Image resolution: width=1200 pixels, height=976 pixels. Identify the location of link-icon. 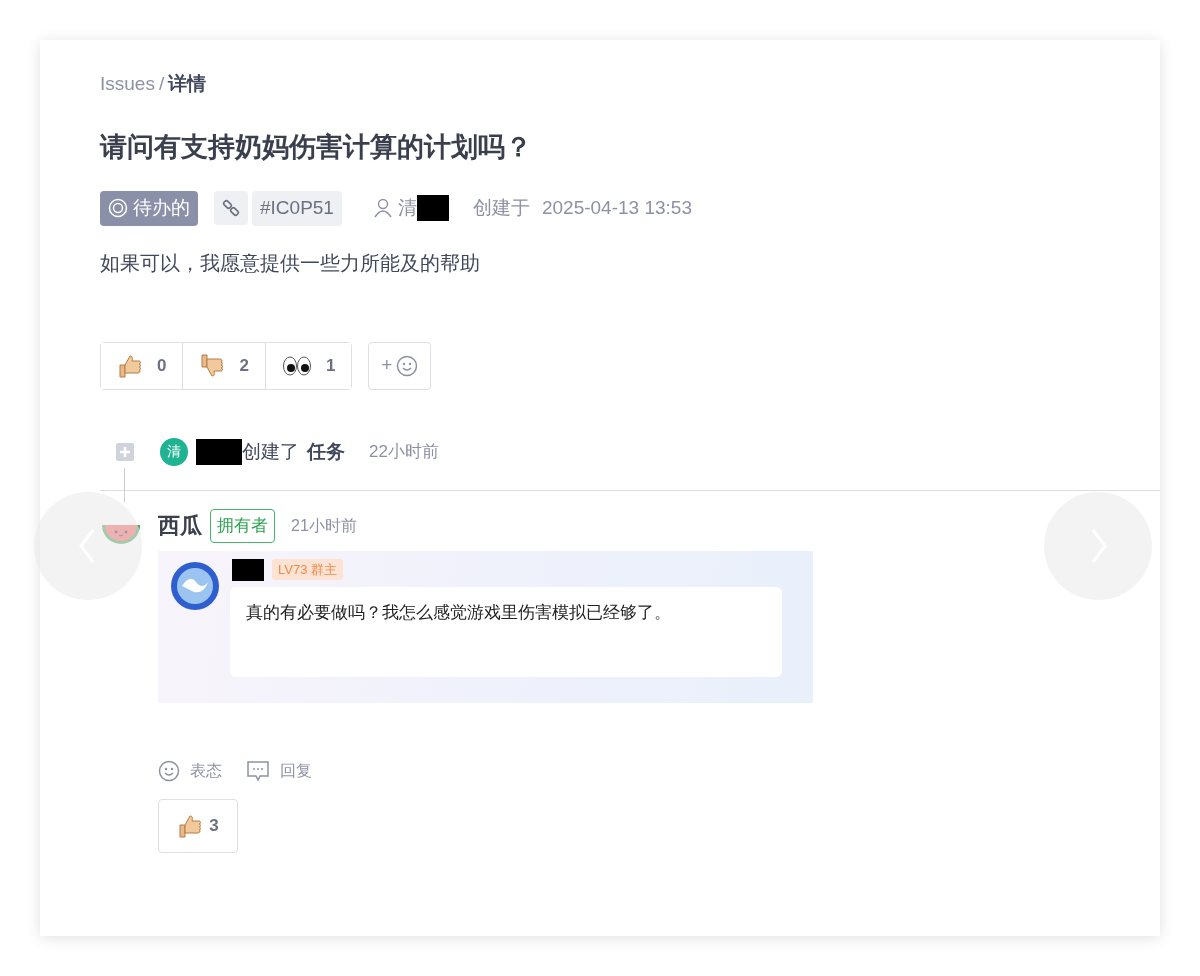
(231, 208).